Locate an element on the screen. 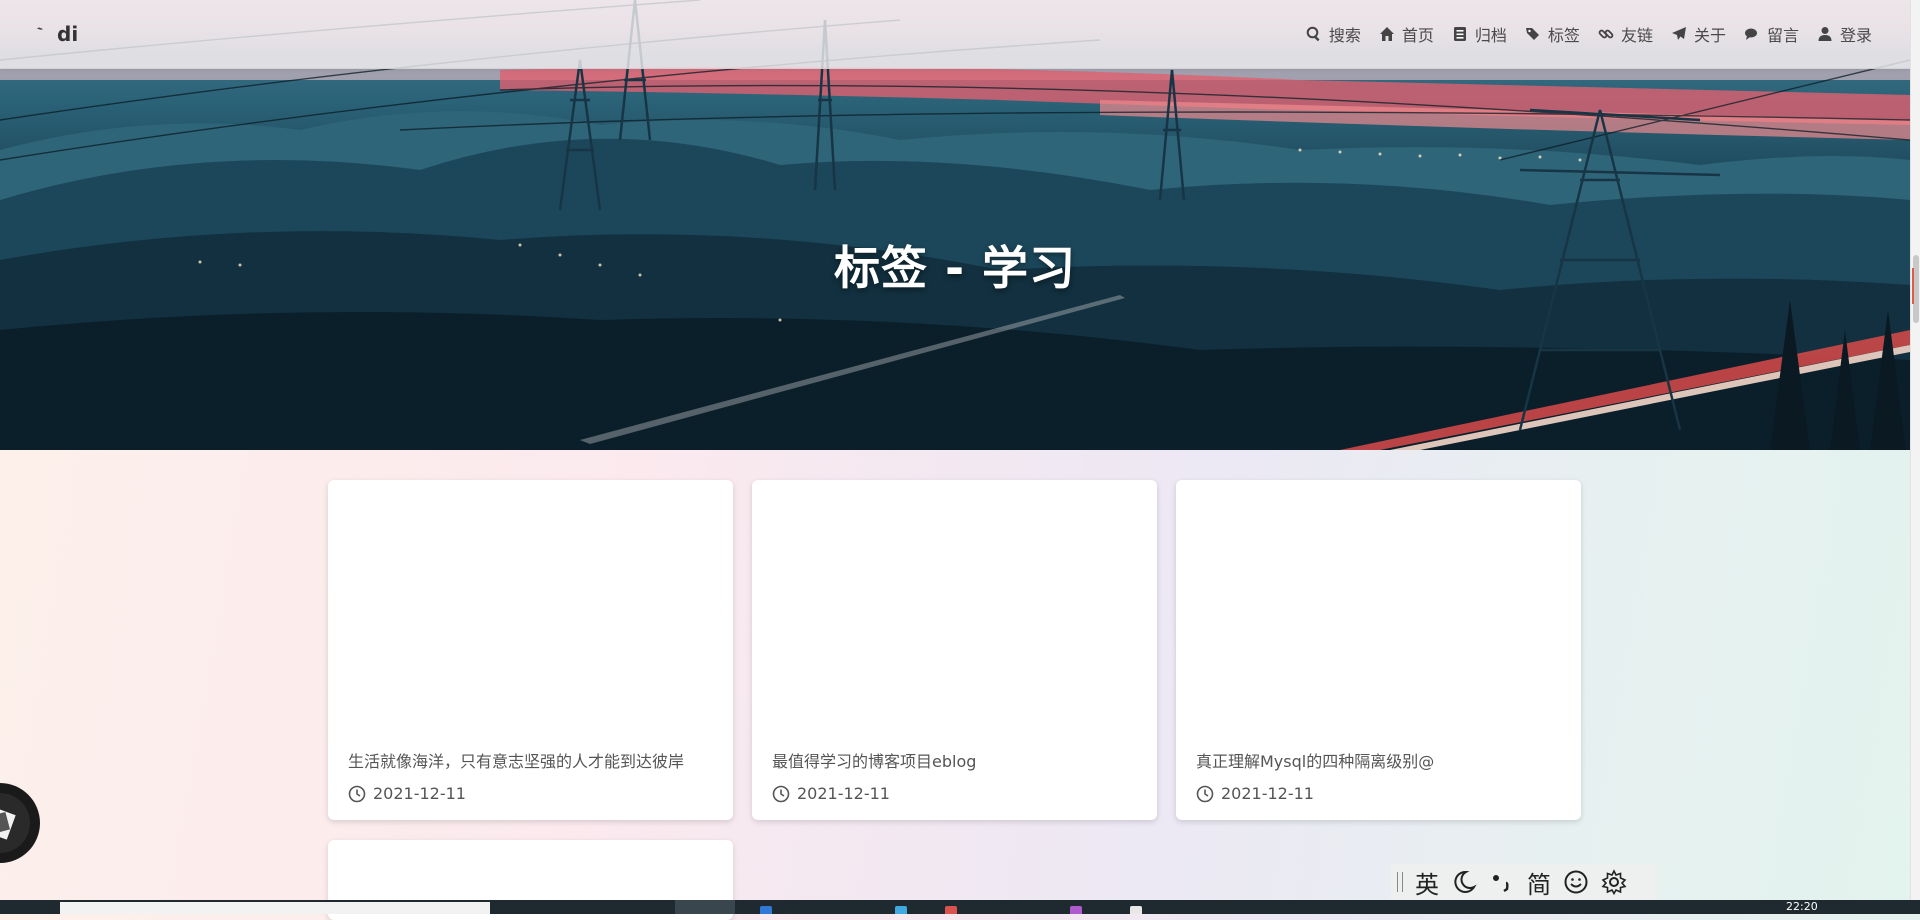  nav-item-archive: 归档 is located at coordinates (1479, 34).